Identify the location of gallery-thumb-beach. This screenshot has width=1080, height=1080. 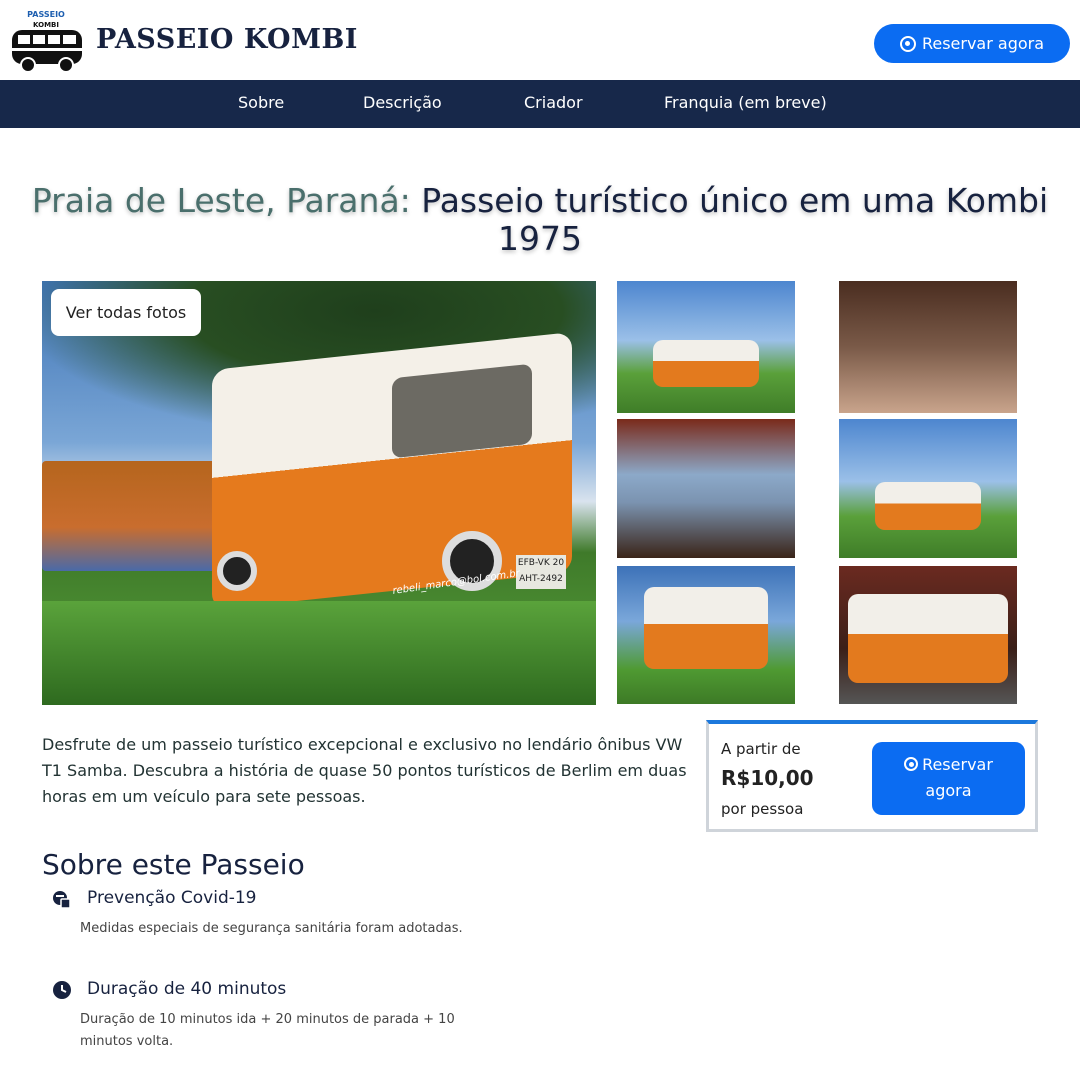
(706, 347).